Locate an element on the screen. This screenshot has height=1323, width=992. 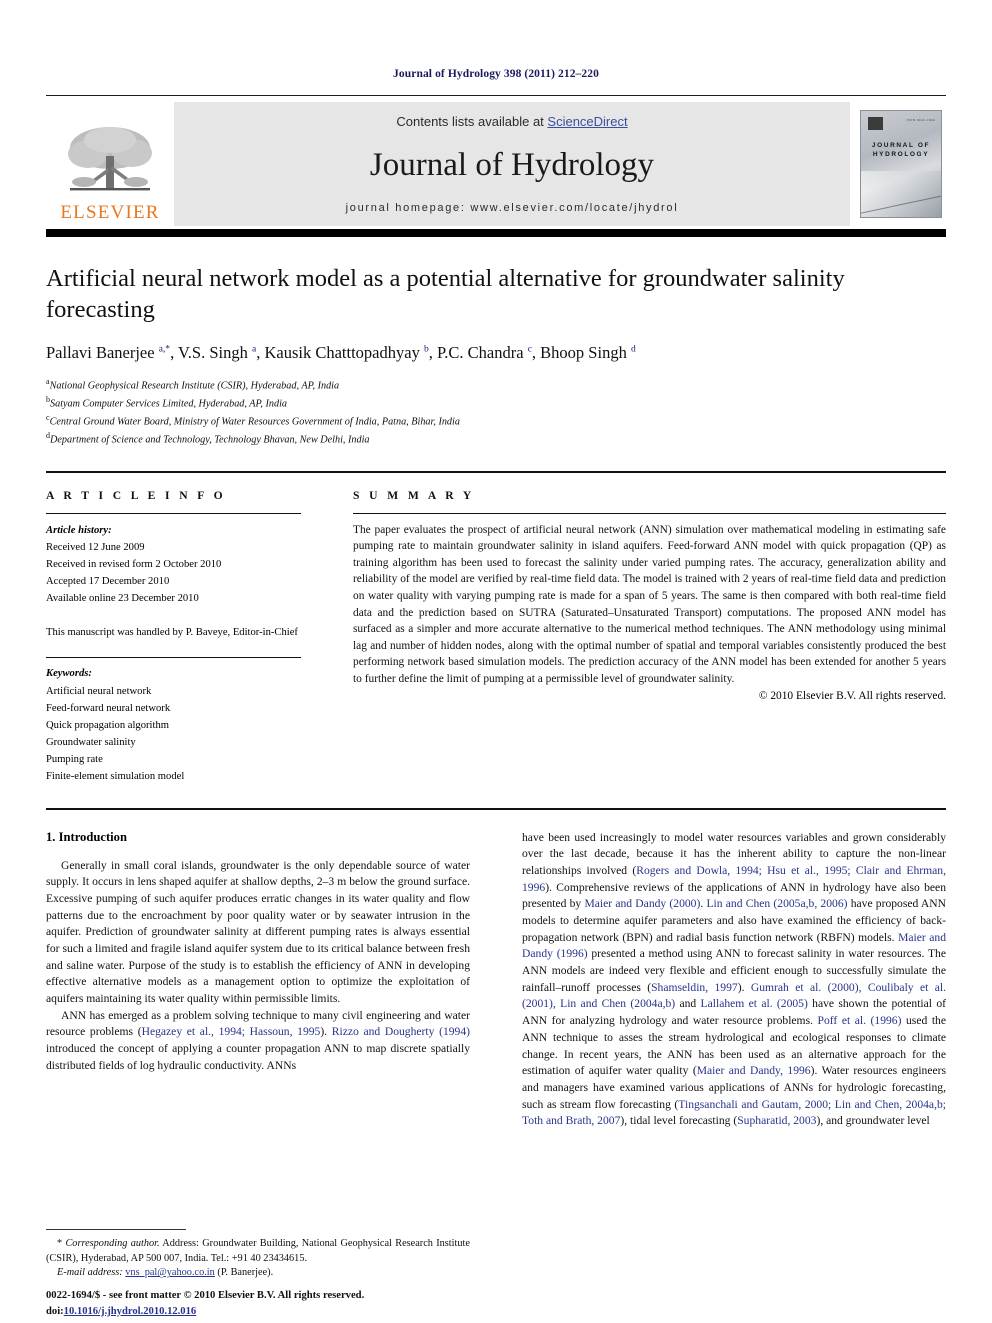
cover-title: JOURNAL OF HYDROLOGY is located at coordinates (901, 150).